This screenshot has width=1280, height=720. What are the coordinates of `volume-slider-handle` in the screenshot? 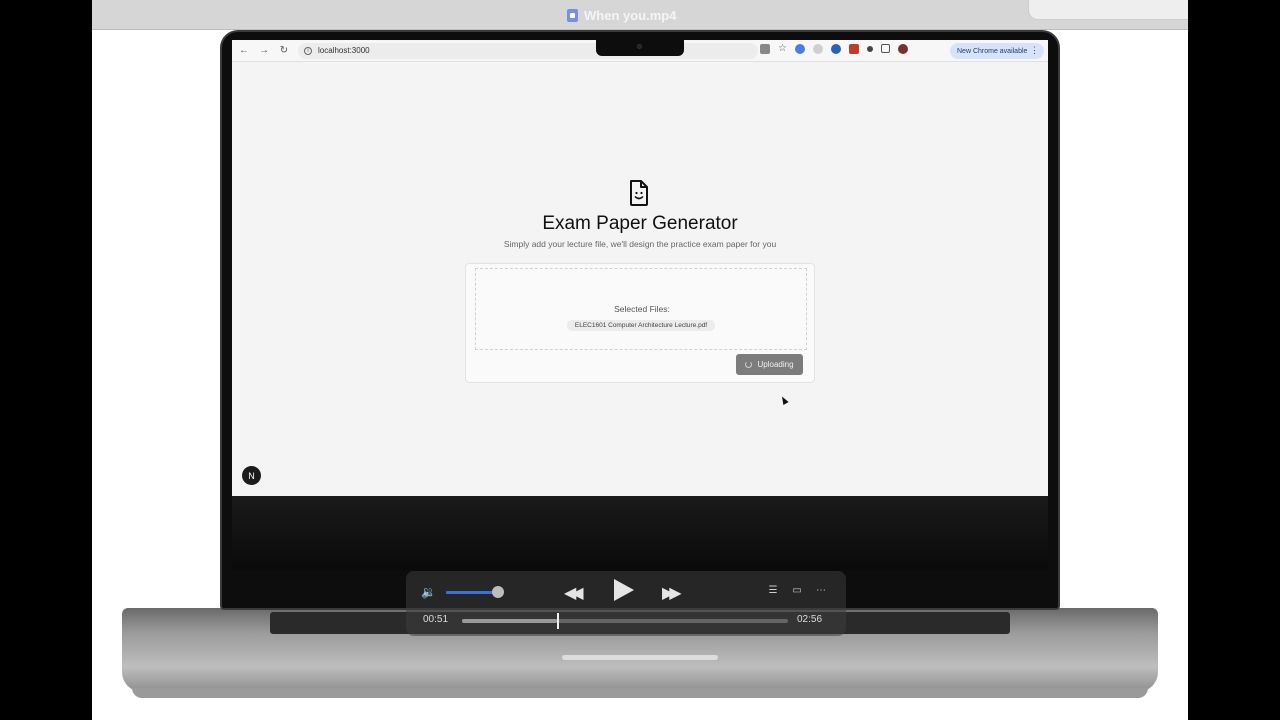 It's located at (498, 592).